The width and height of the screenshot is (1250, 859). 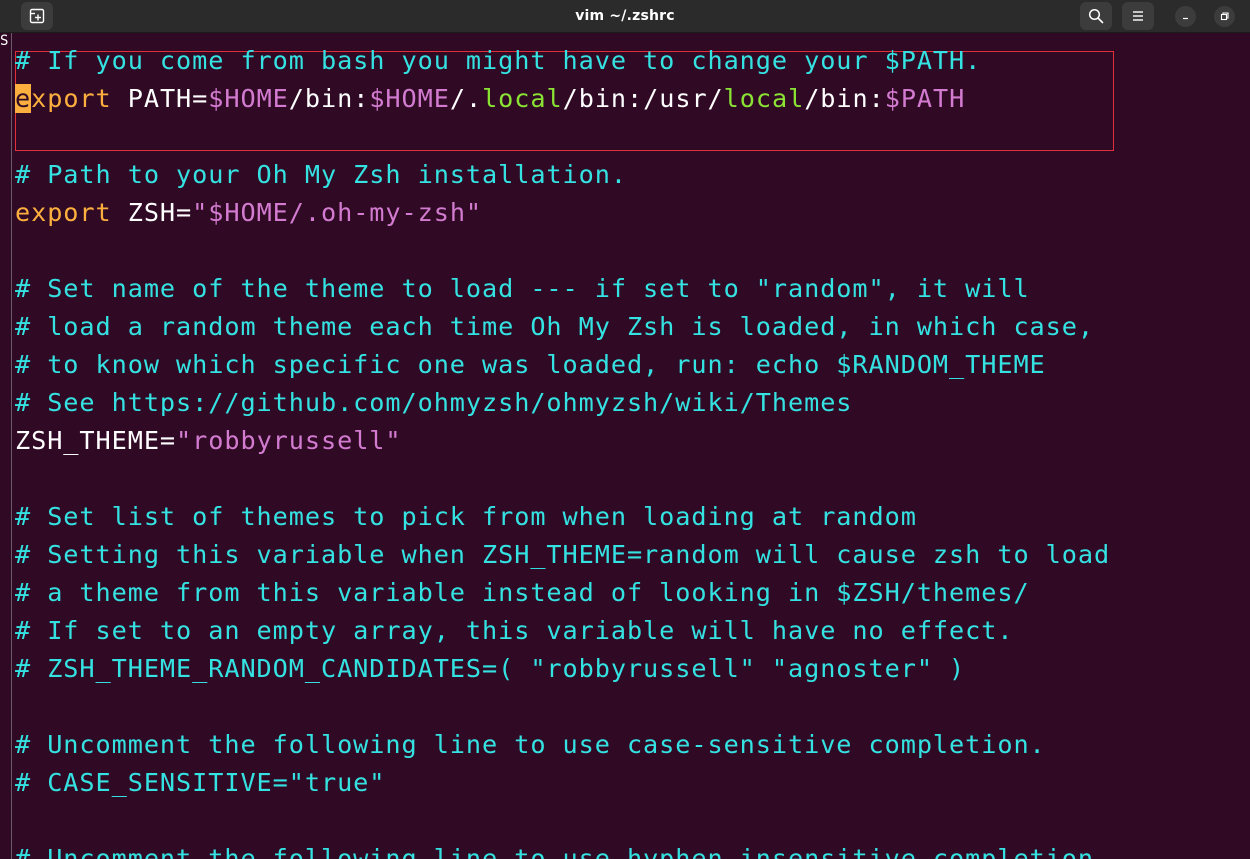 I want to click on editor-line: # Path to your Oh My Zsh installation., so click(x=321, y=175).